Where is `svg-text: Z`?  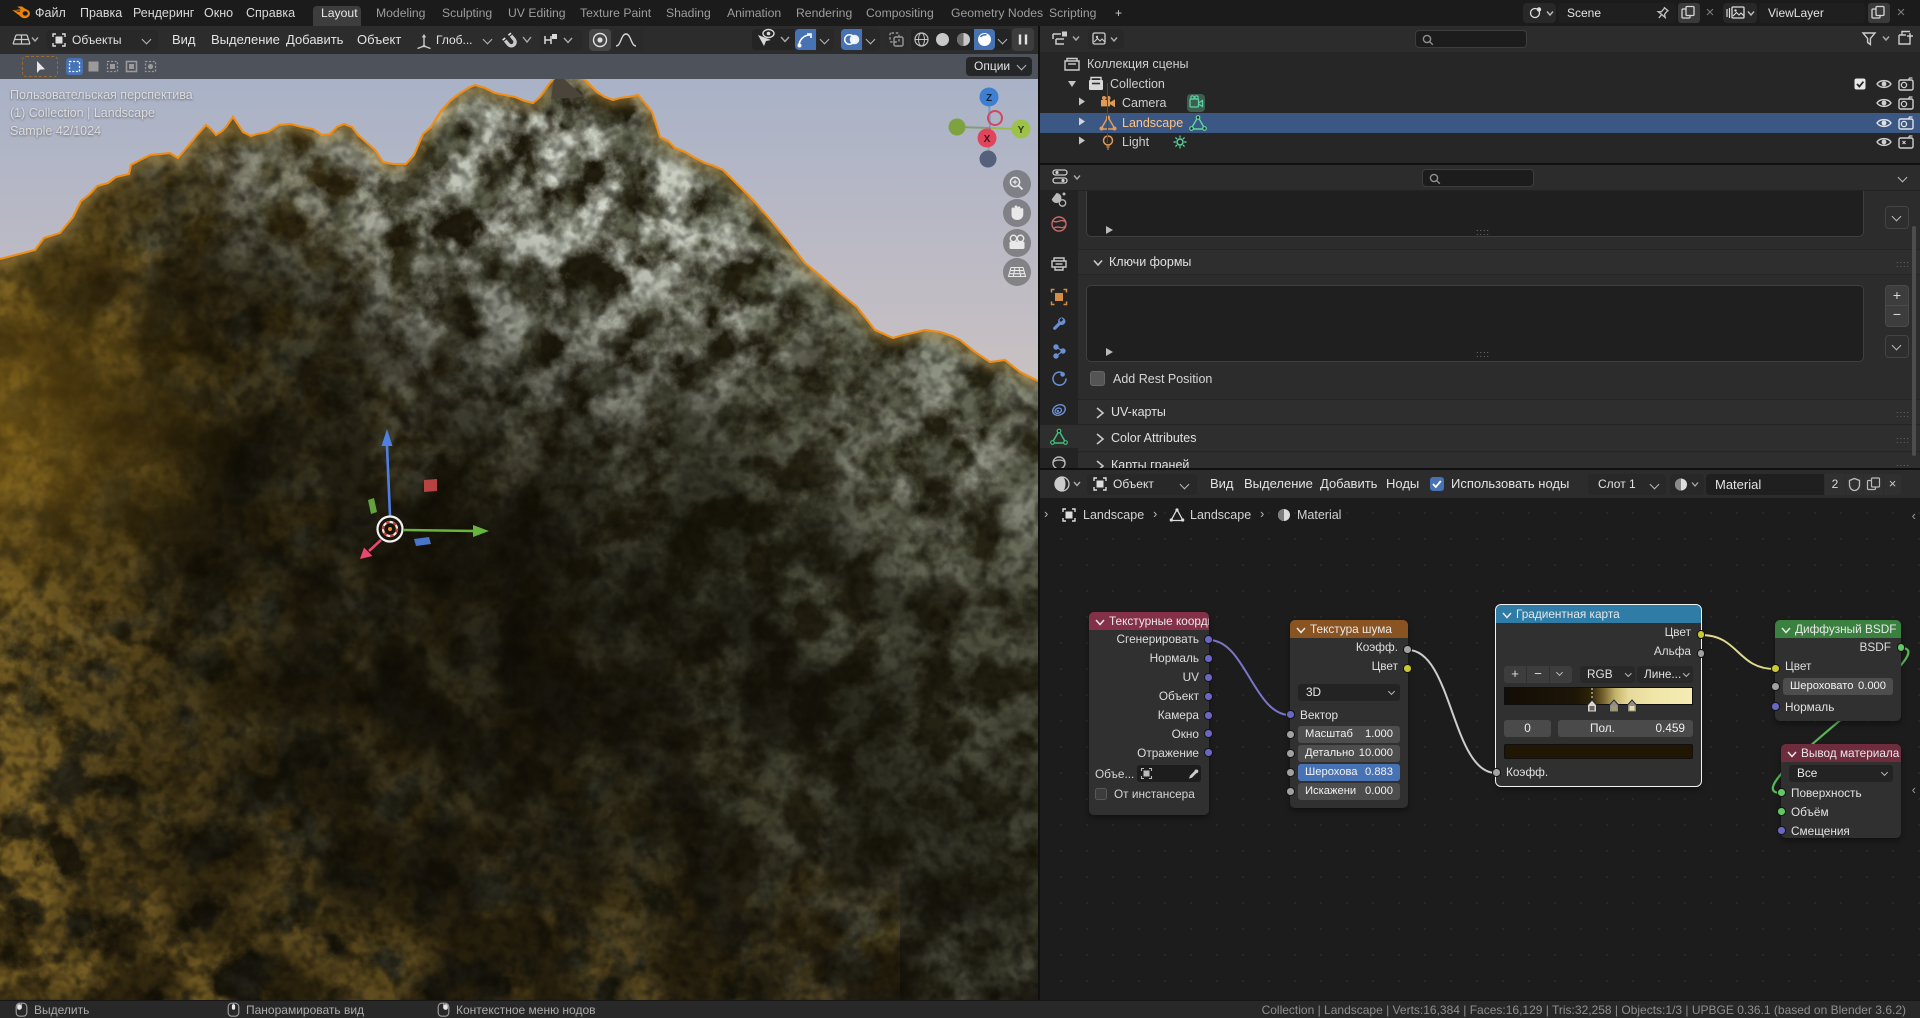
svg-text: Z is located at coordinates (989, 98).